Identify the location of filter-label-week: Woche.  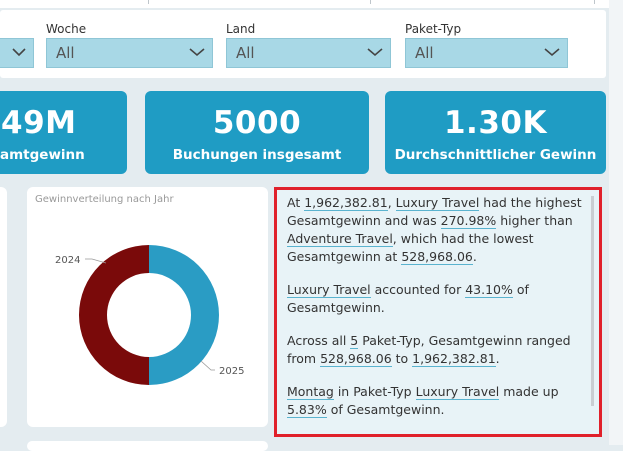
(66, 29).